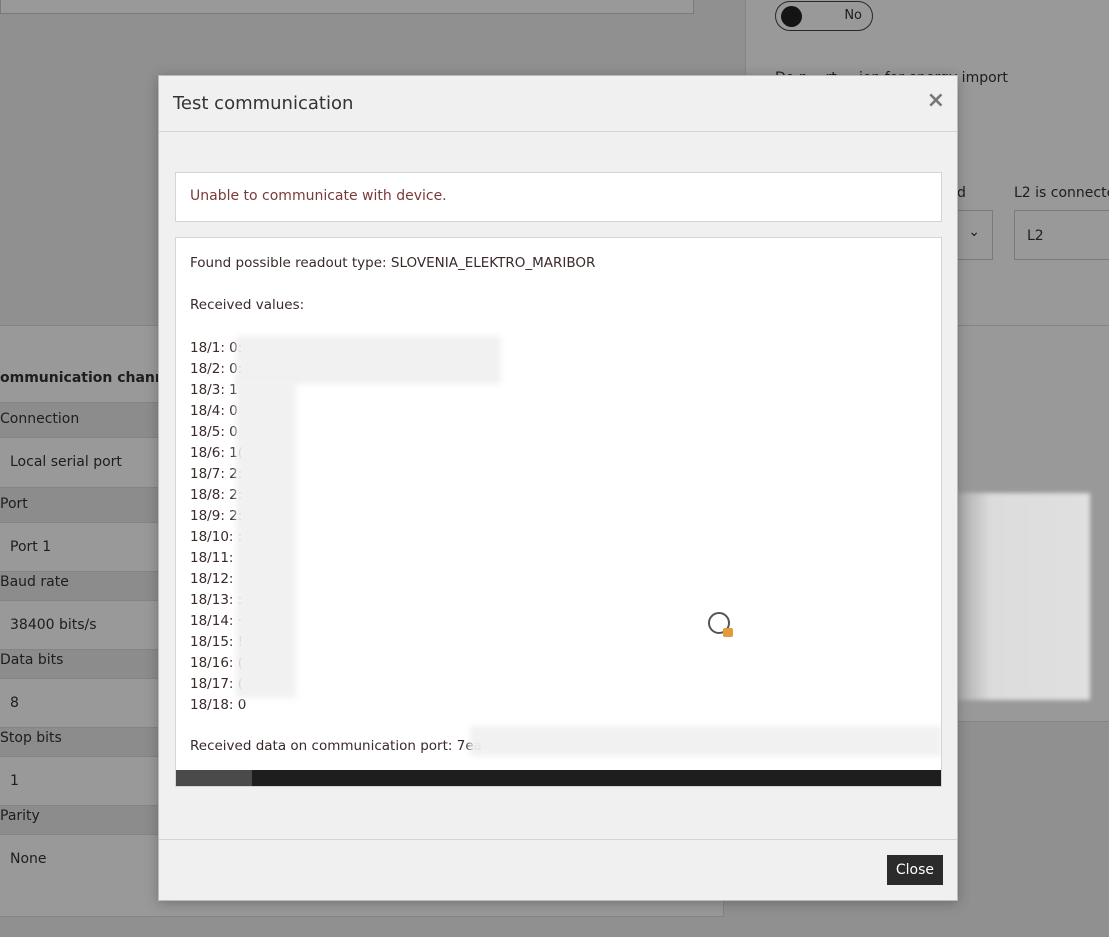 The height and width of the screenshot is (937, 1109). What do you see at coordinates (1019, 596) in the screenshot?
I see `redacted-area-right` at bounding box center [1019, 596].